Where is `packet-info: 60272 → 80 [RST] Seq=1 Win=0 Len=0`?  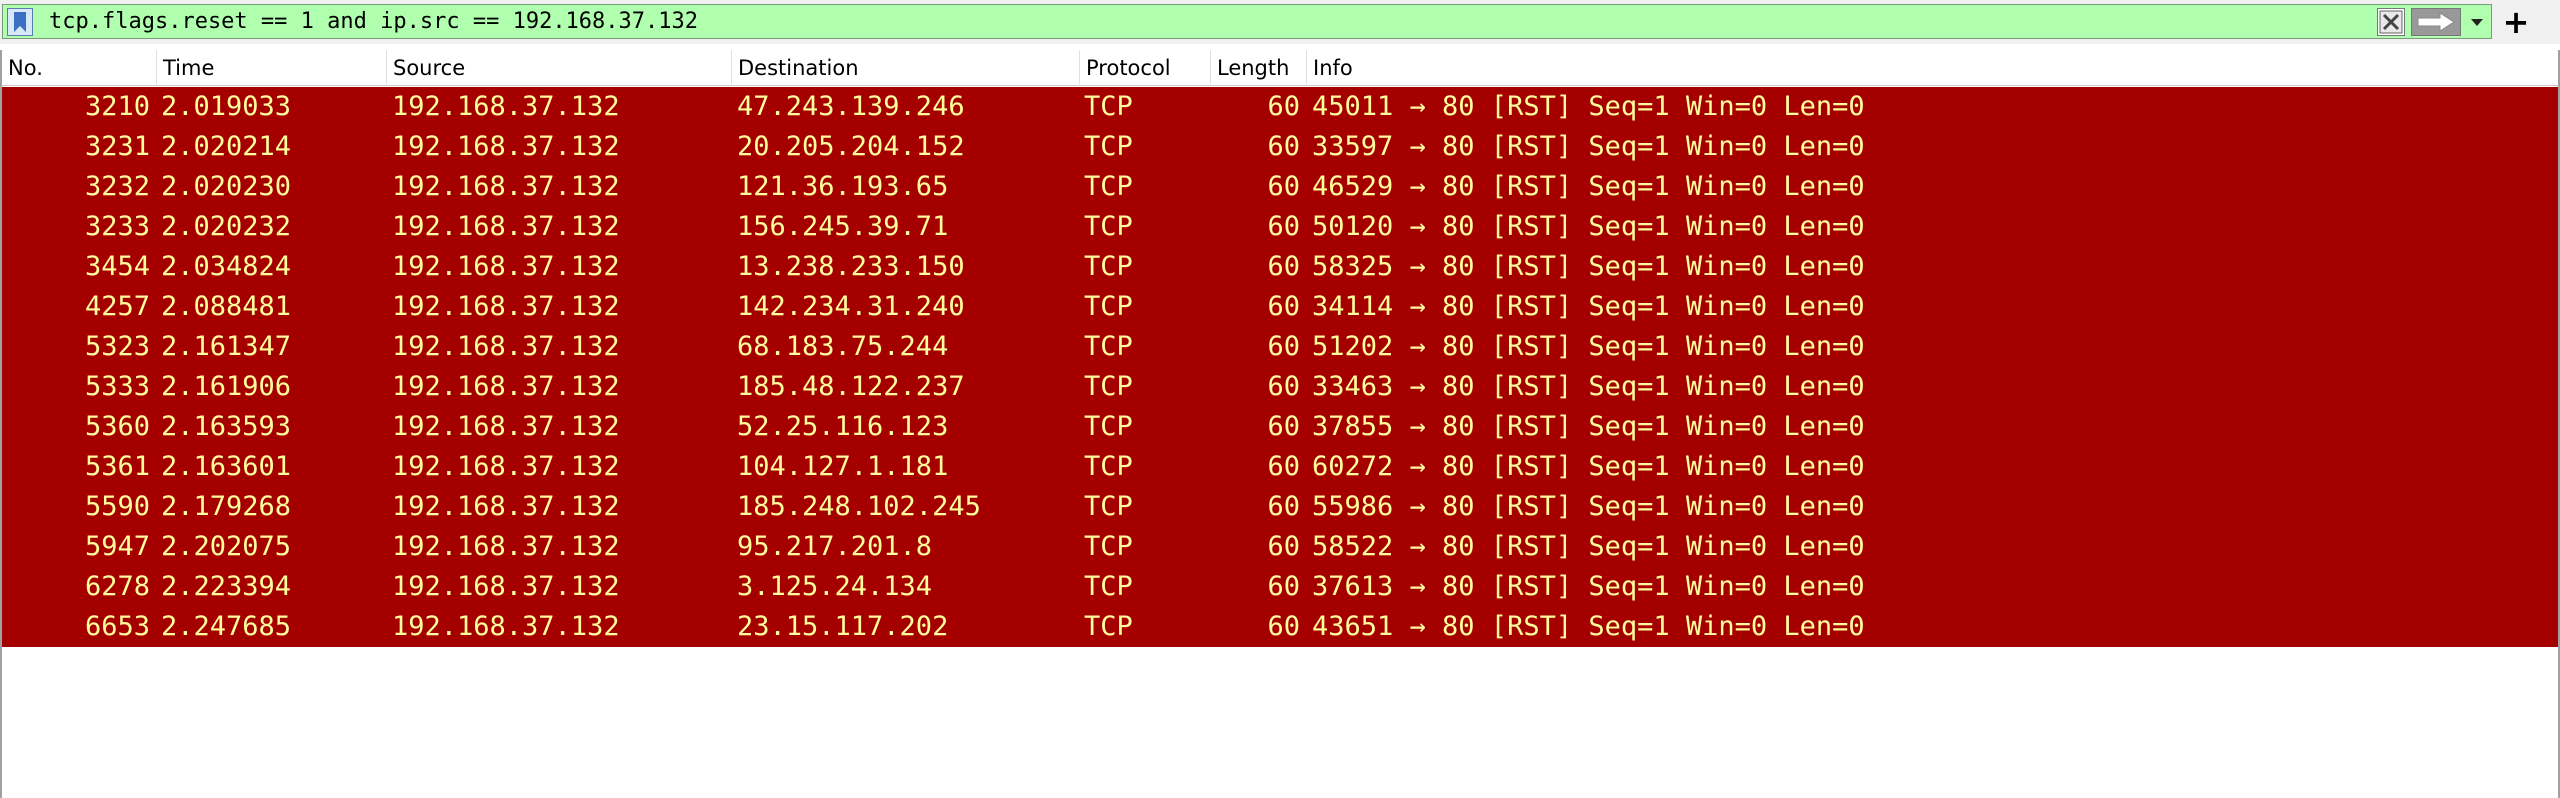 packet-info: 60272 → 80 [RST] Seq=1 Win=0 Len=0 is located at coordinates (1588, 466).